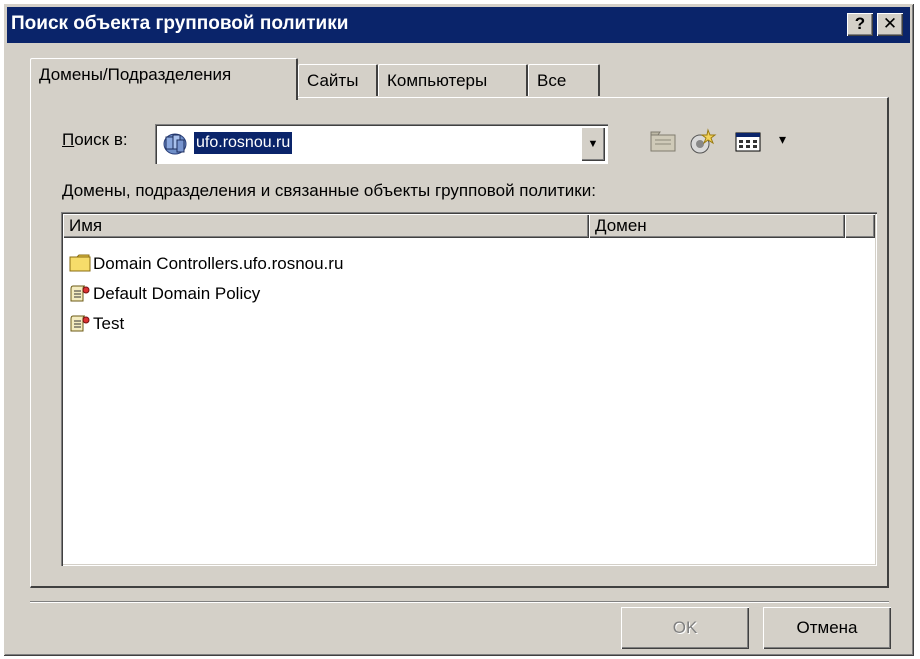 The width and height of the screenshot is (920, 659). I want to click on tab-sites: Сайты, so click(338, 80).